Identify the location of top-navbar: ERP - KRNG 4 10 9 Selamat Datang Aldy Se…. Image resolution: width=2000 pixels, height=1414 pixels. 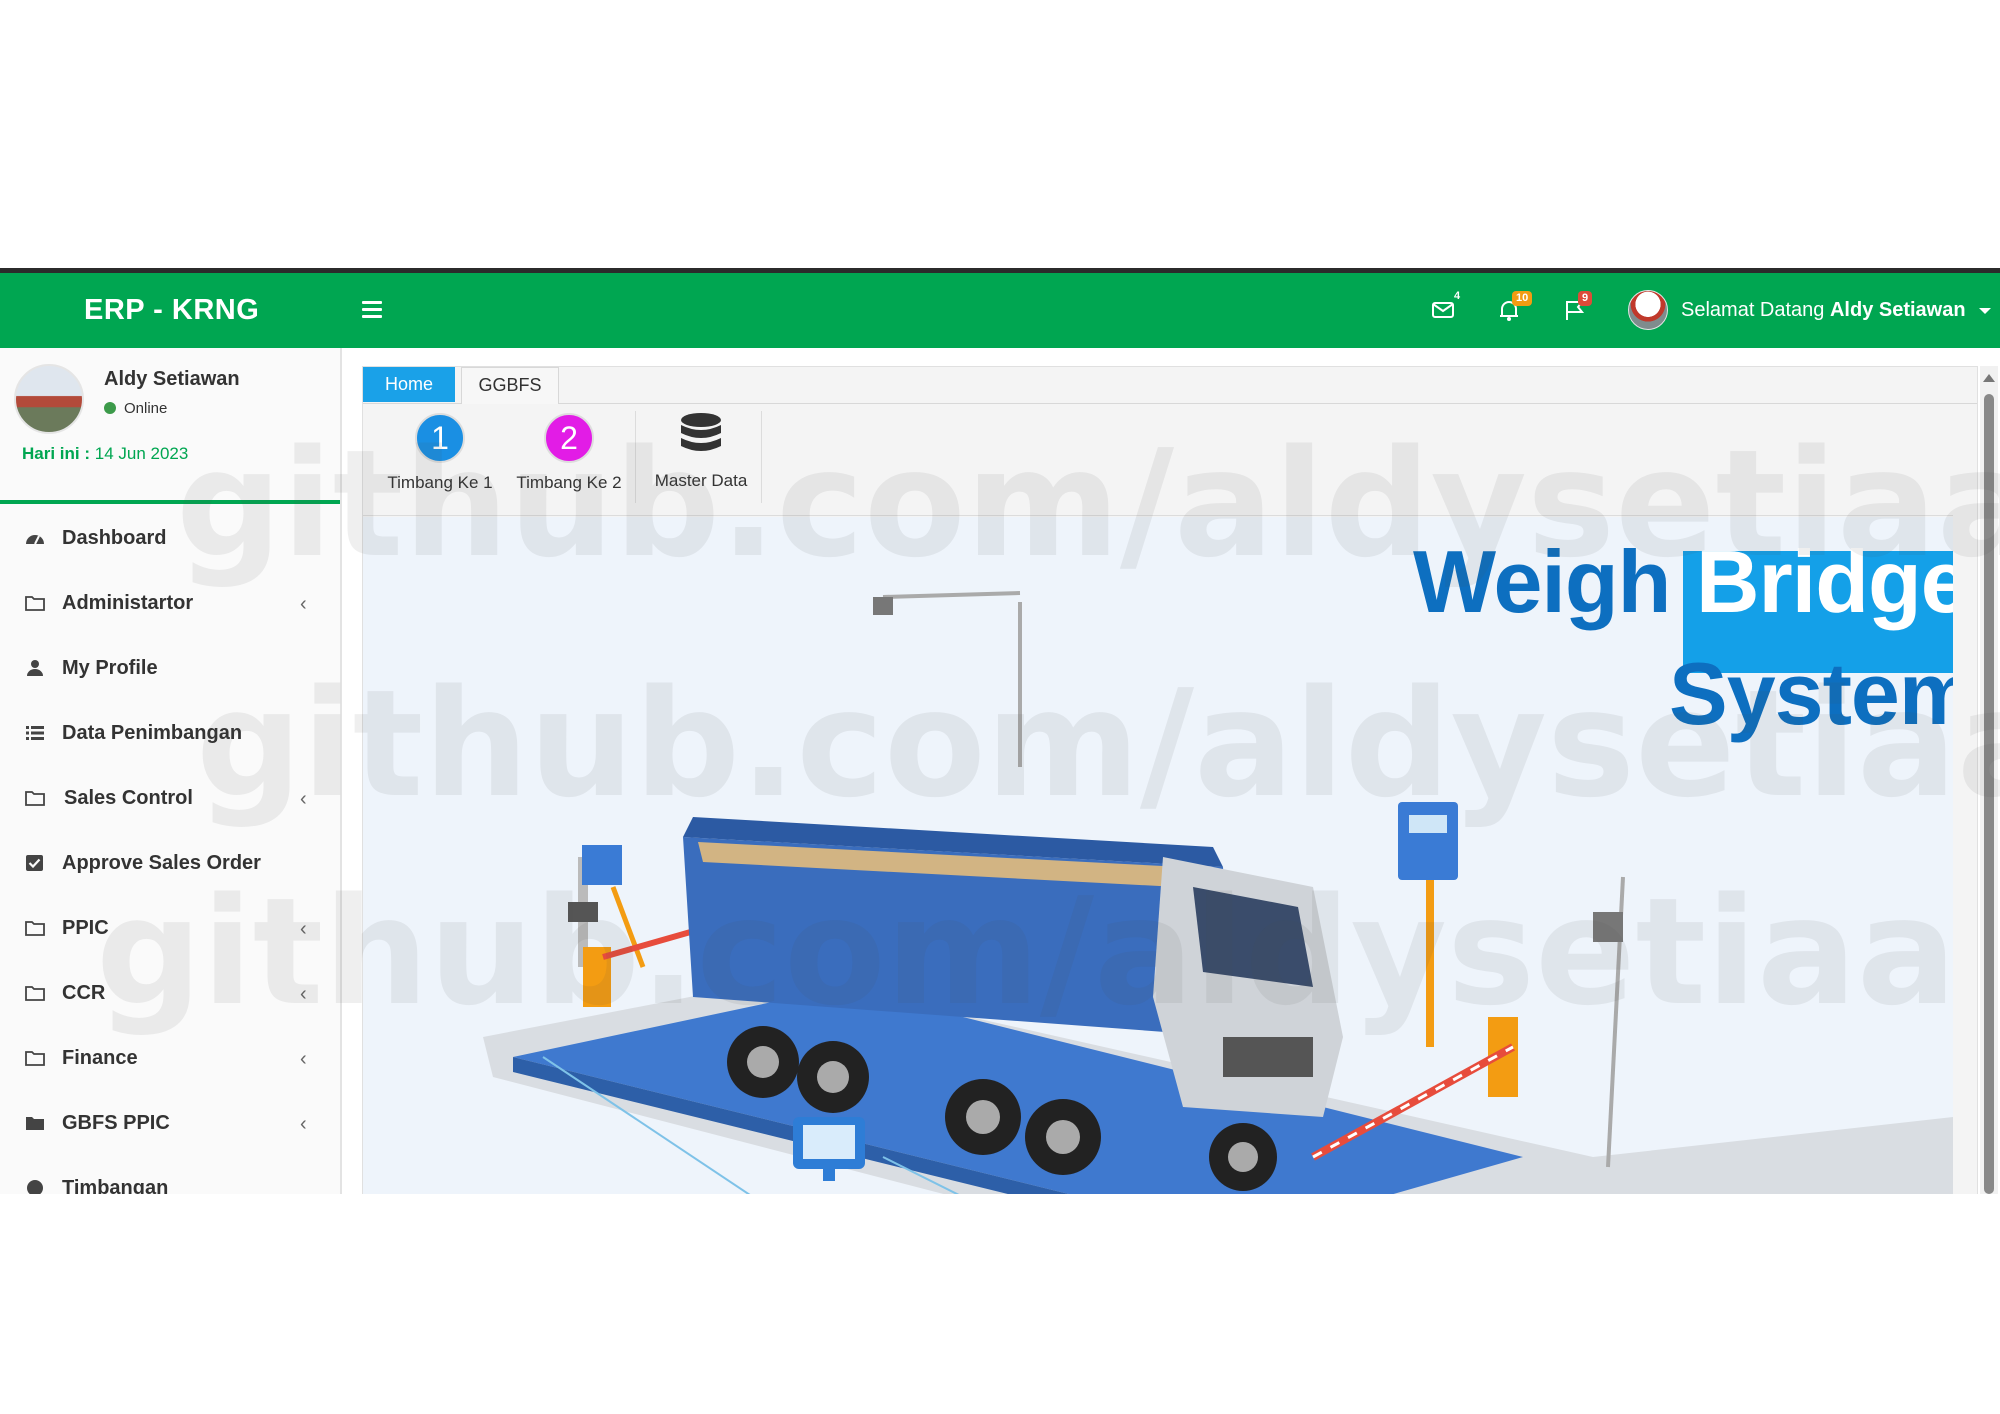
(1000, 310).